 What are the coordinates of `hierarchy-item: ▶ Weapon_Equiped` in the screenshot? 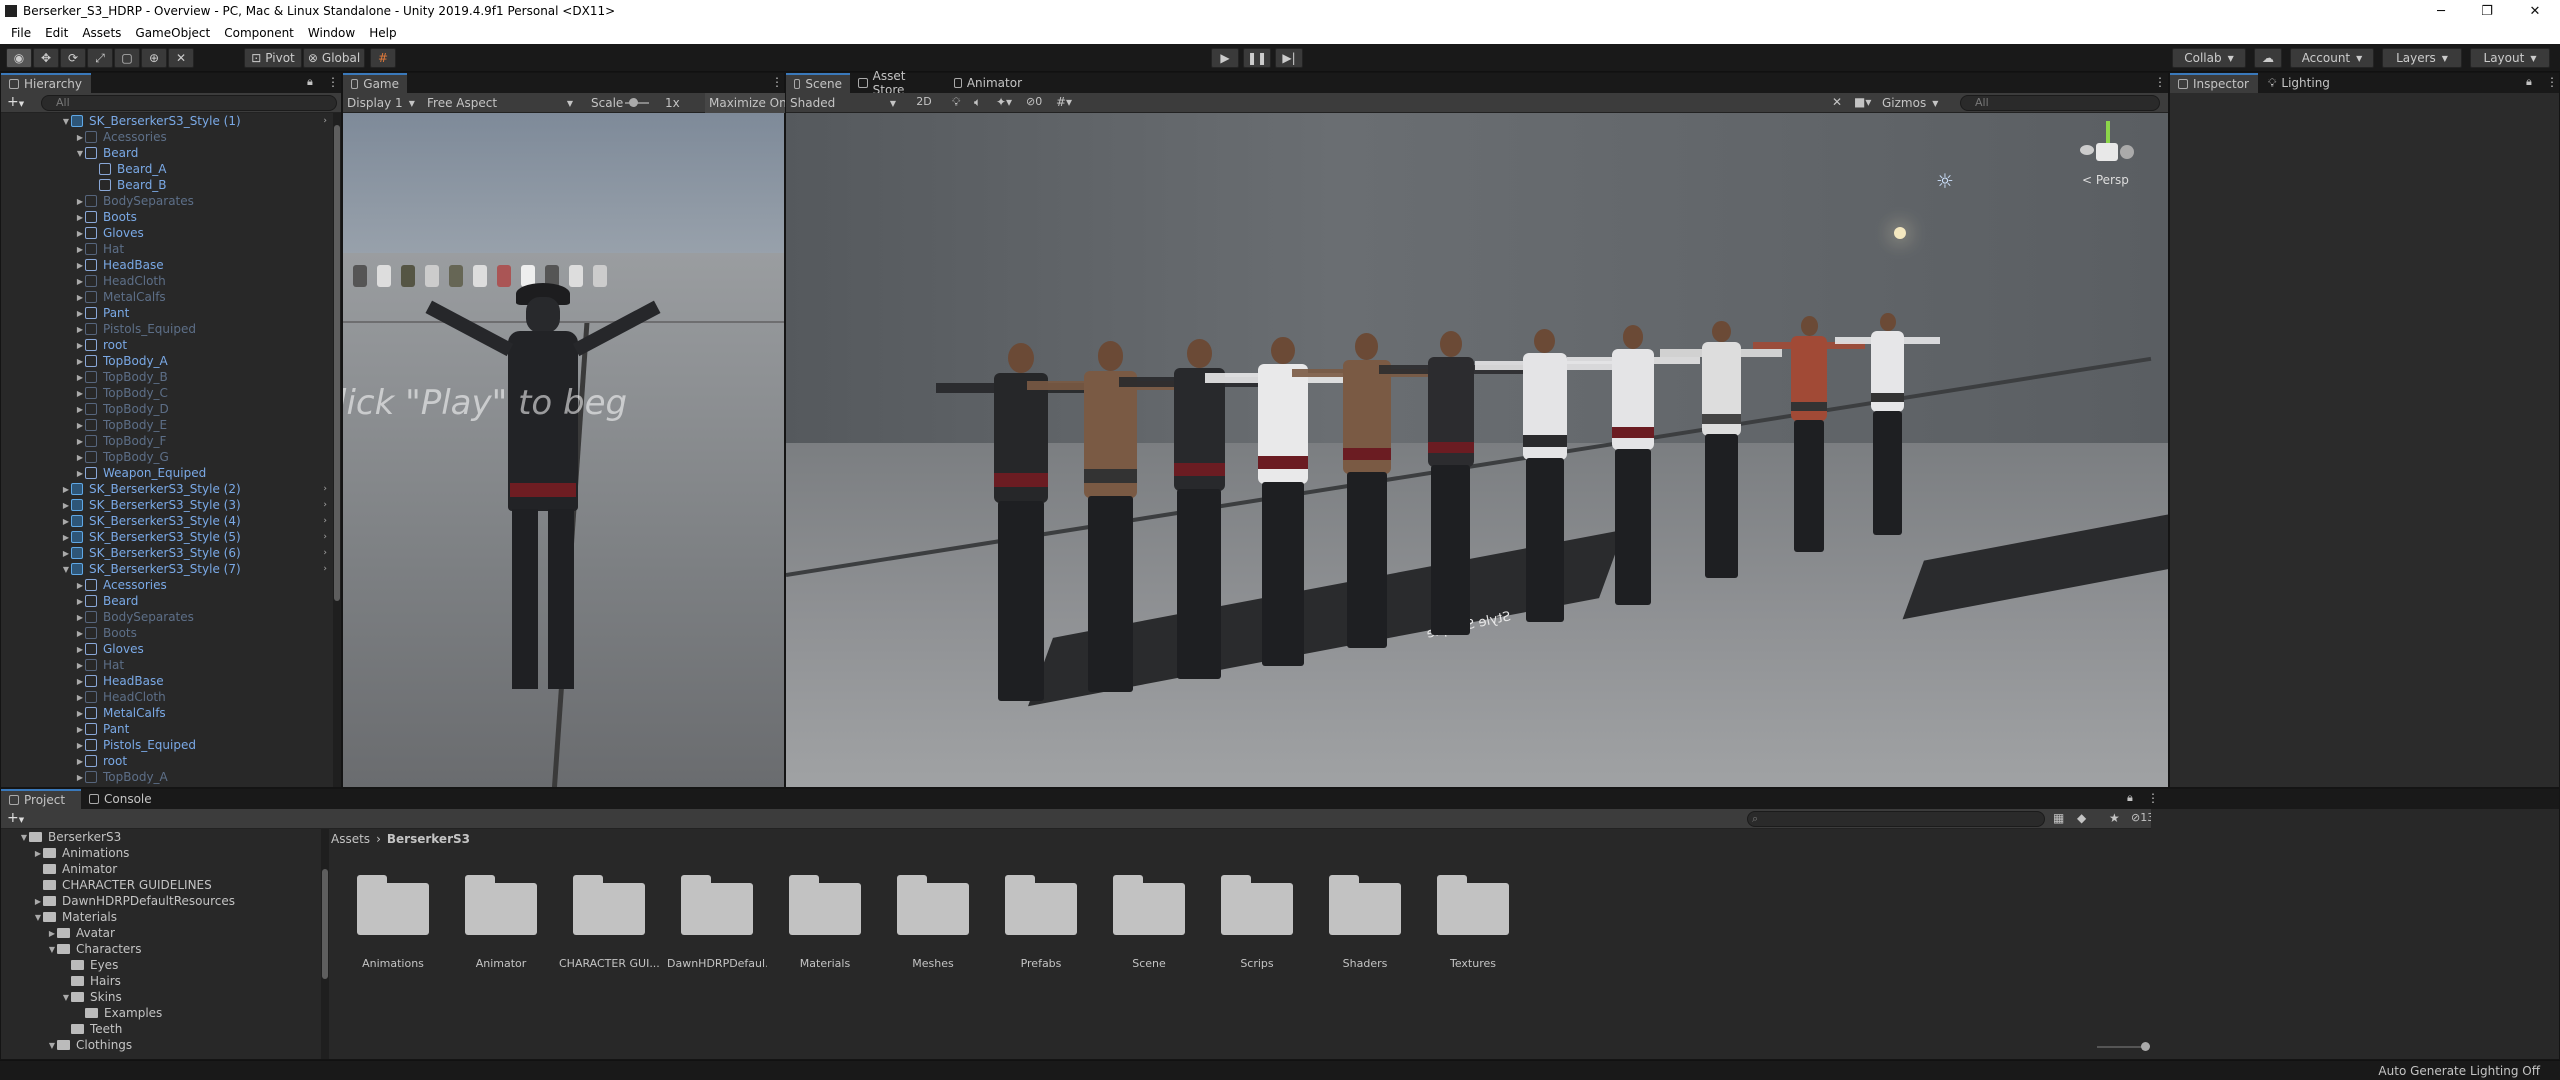 It's located at (167, 473).